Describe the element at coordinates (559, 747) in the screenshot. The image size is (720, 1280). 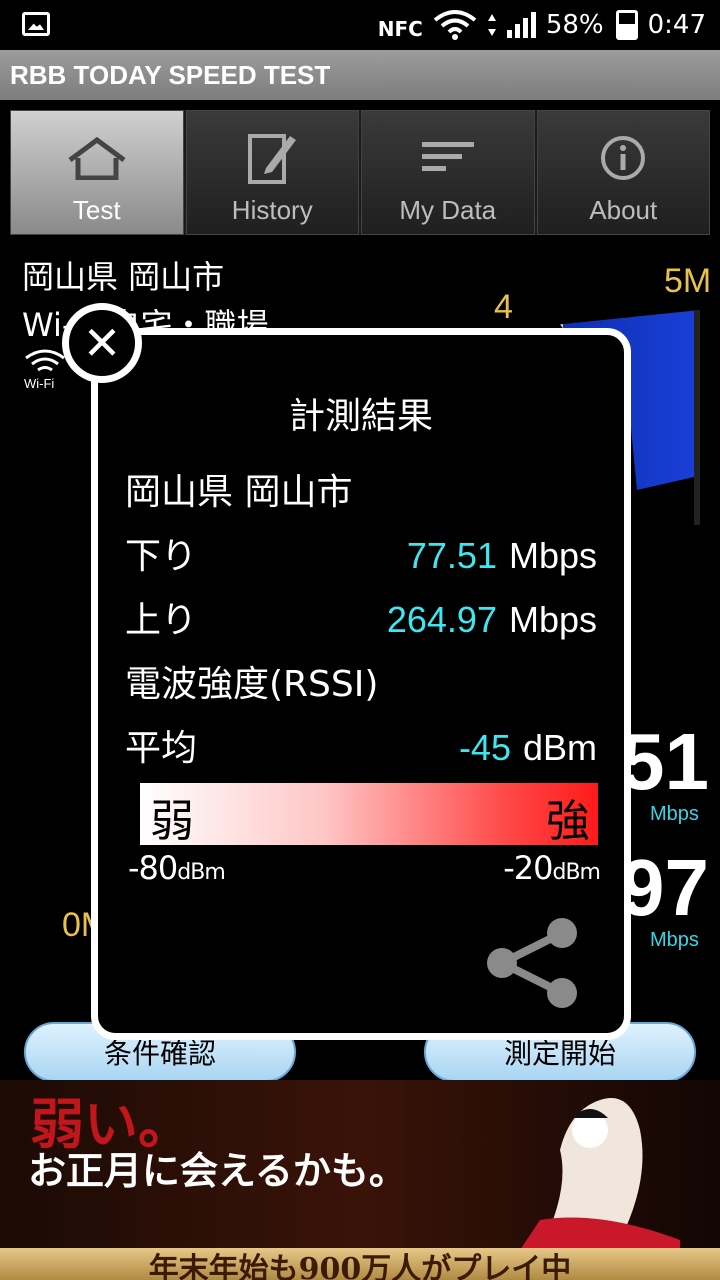
I see `average-unit: dBm` at that location.